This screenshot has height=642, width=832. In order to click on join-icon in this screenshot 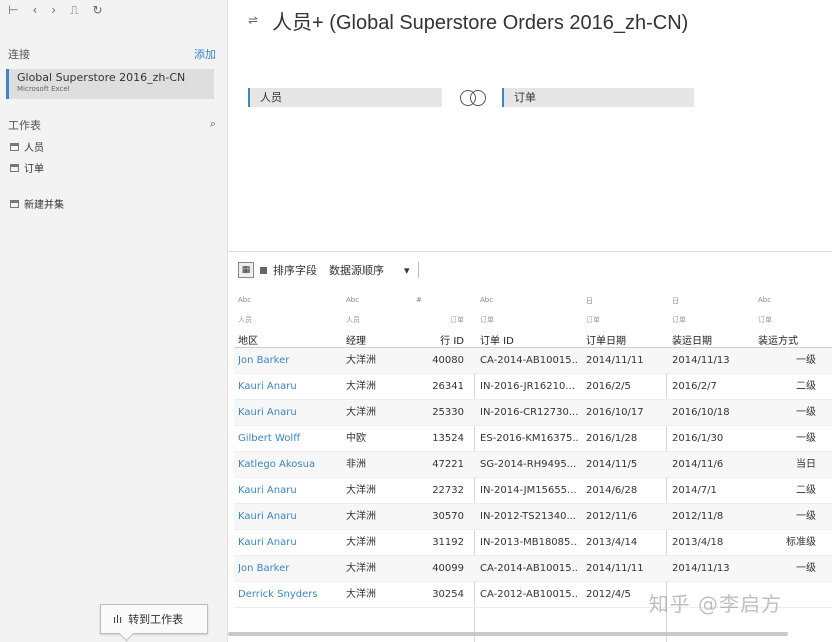, I will do `click(473, 98)`.